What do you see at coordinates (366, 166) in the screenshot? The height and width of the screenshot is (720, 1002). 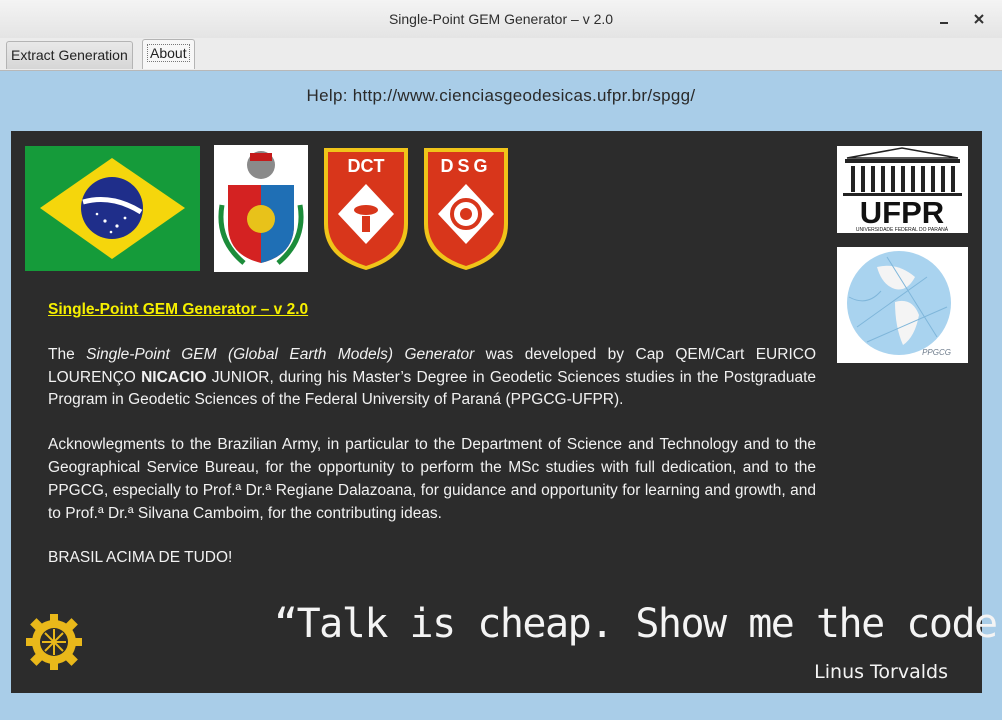 I see `dct-text: DCT` at bounding box center [366, 166].